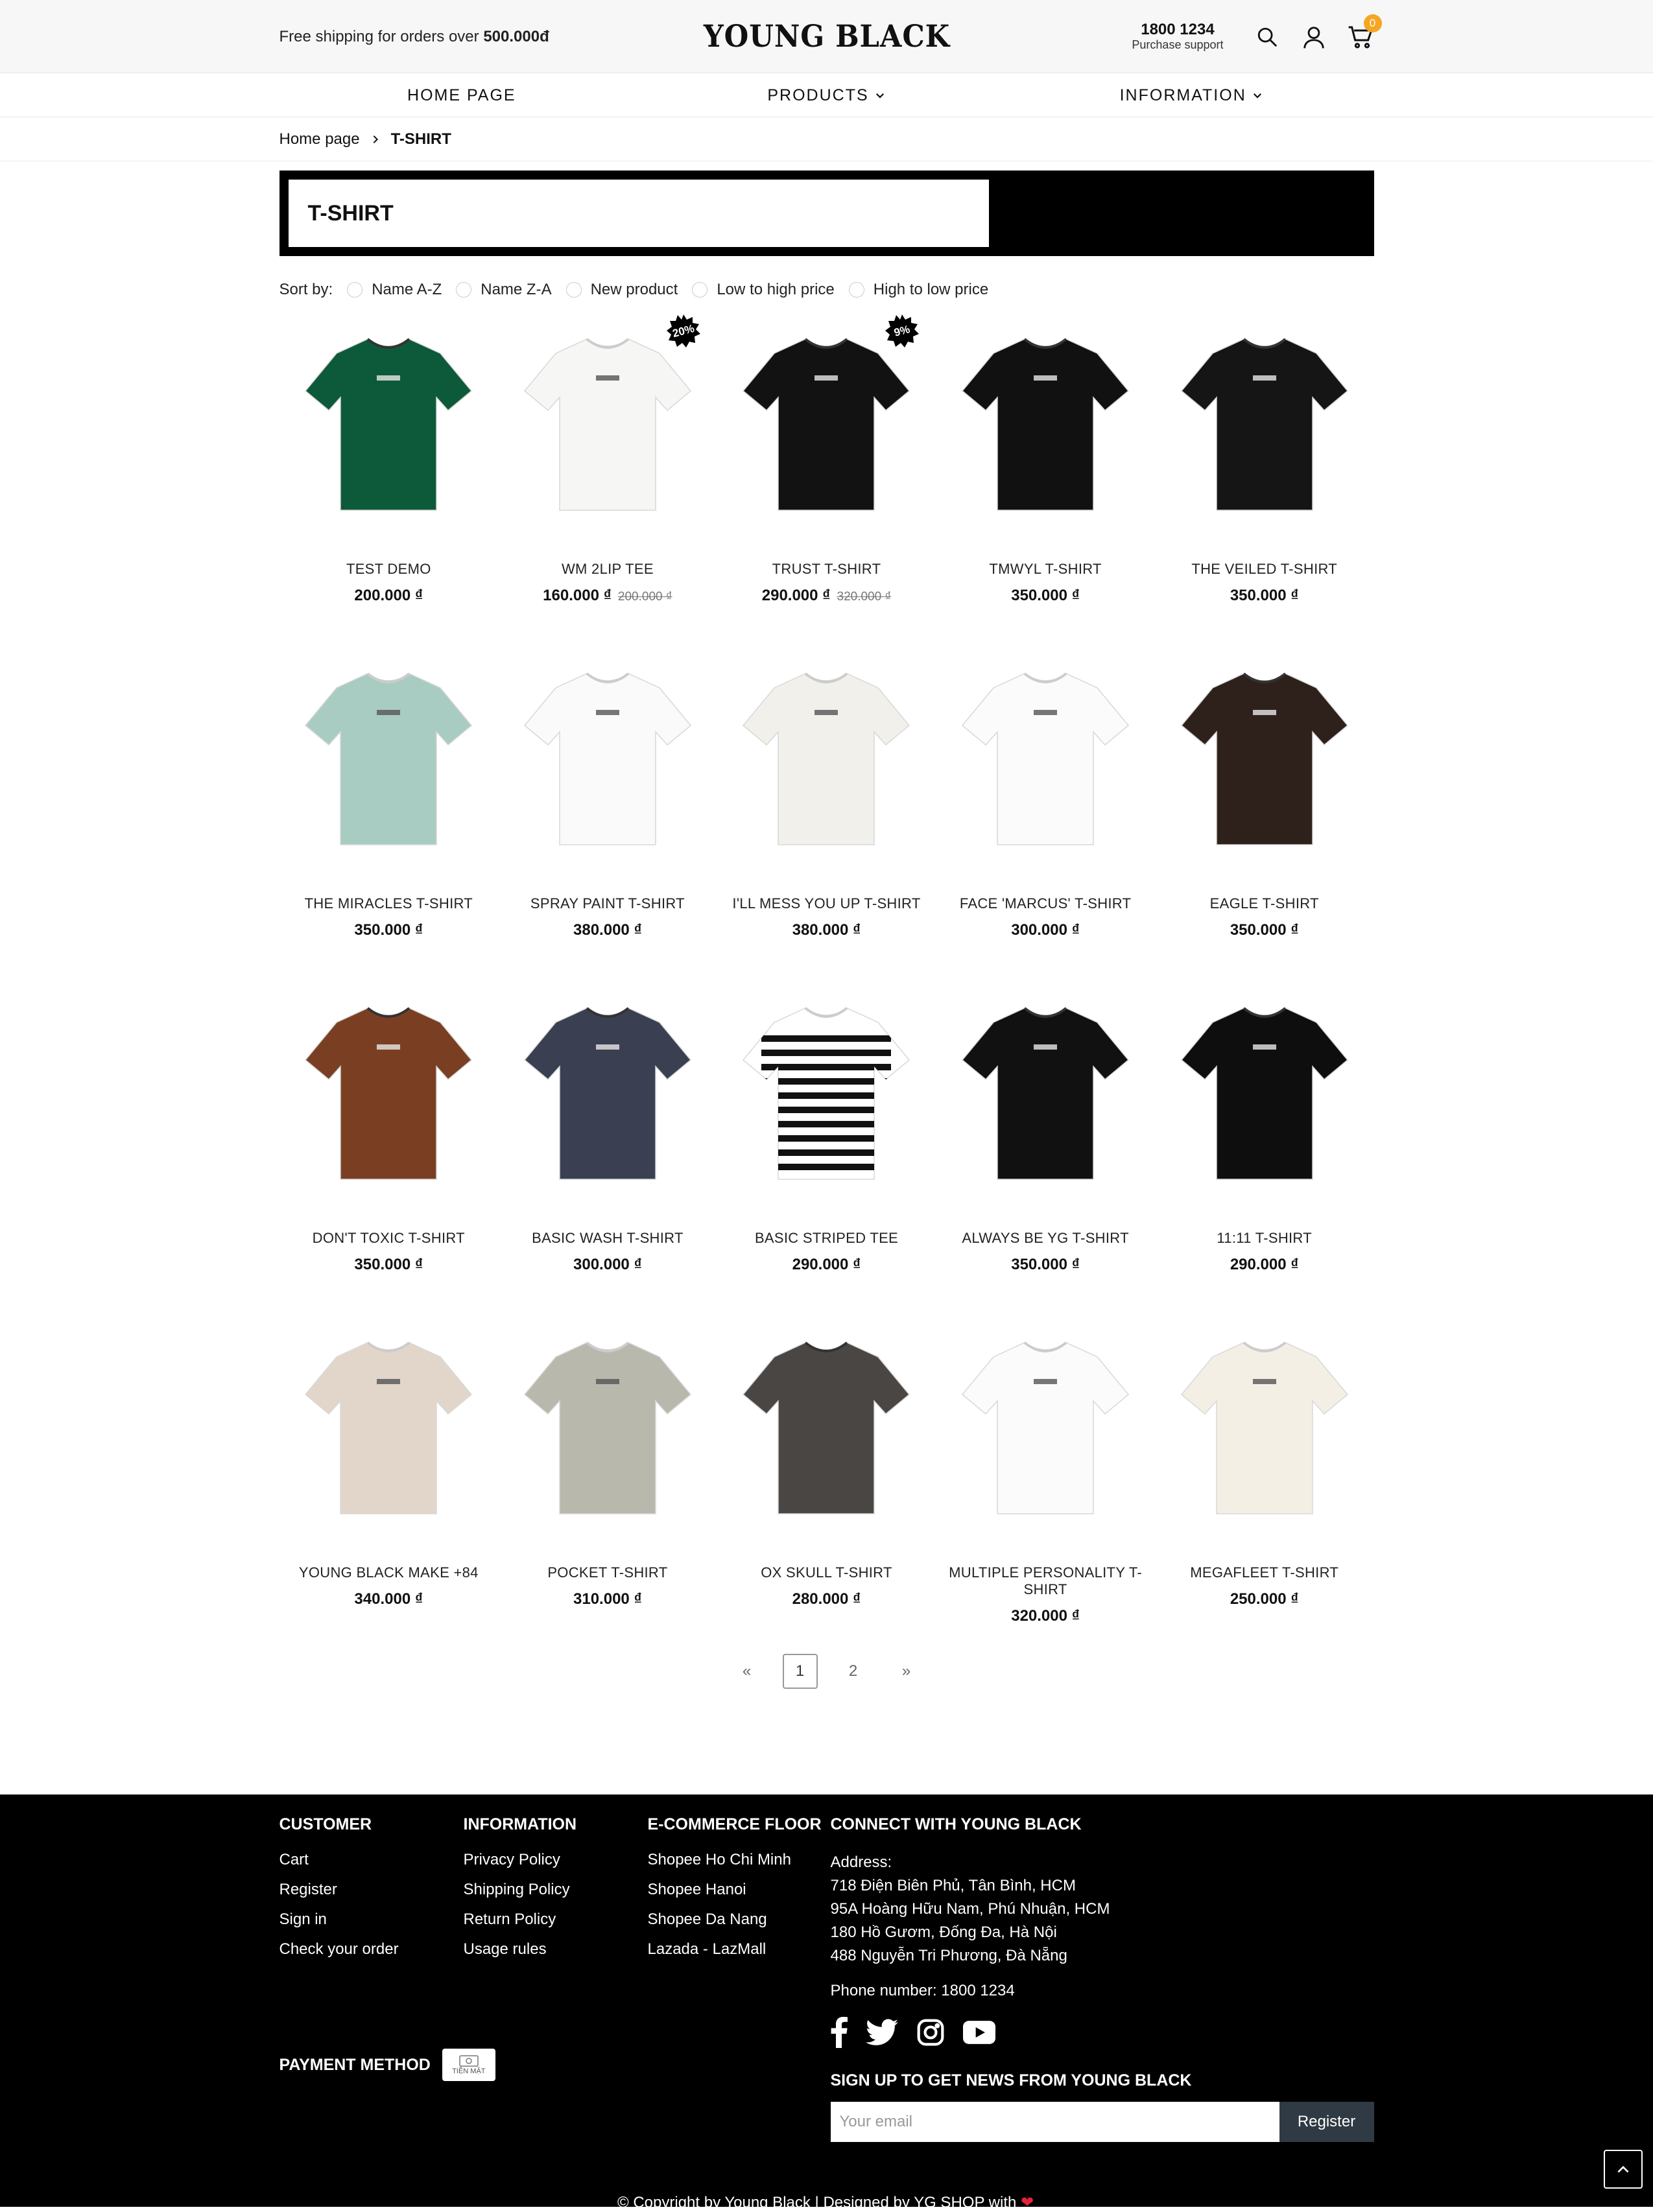 The width and height of the screenshot is (1653, 2212). What do you see at coordinates (1313, 37) in the screenshot?
I see `account-button` at bounding box center [1313, 37].